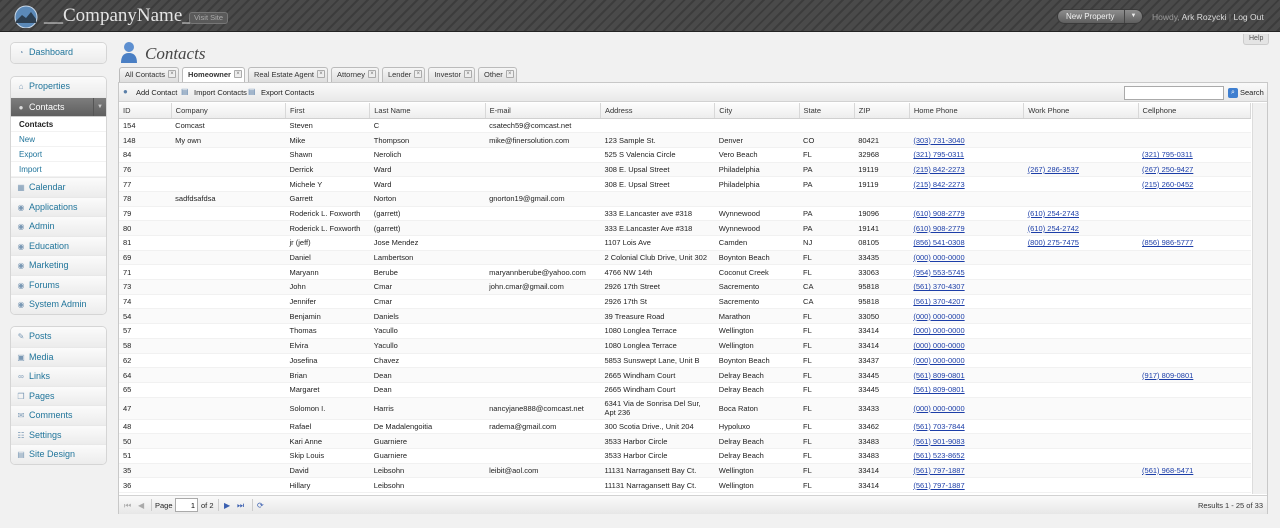 Image resolution: width=1280 pixels, height=528 pixels. What do you see at coordinates (757, 111) in the screenshot?
I see `column-header-city: City` at bounding box center [757, 111].